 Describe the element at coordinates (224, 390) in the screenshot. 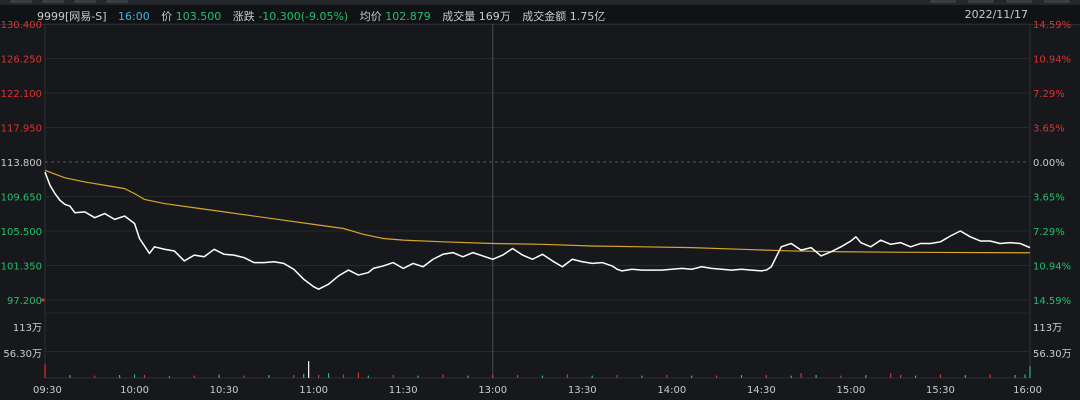

I see `x-tick-label: 10:30` at that location.